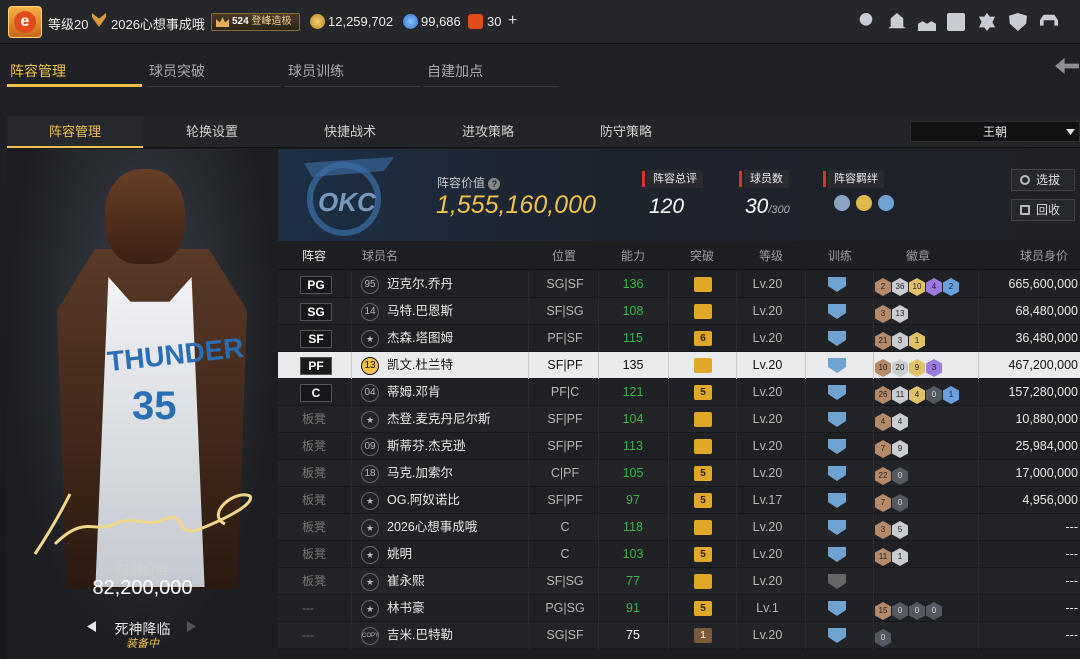  I want to click on player-name: 迈克尔.乔丹, so click(420, 284).